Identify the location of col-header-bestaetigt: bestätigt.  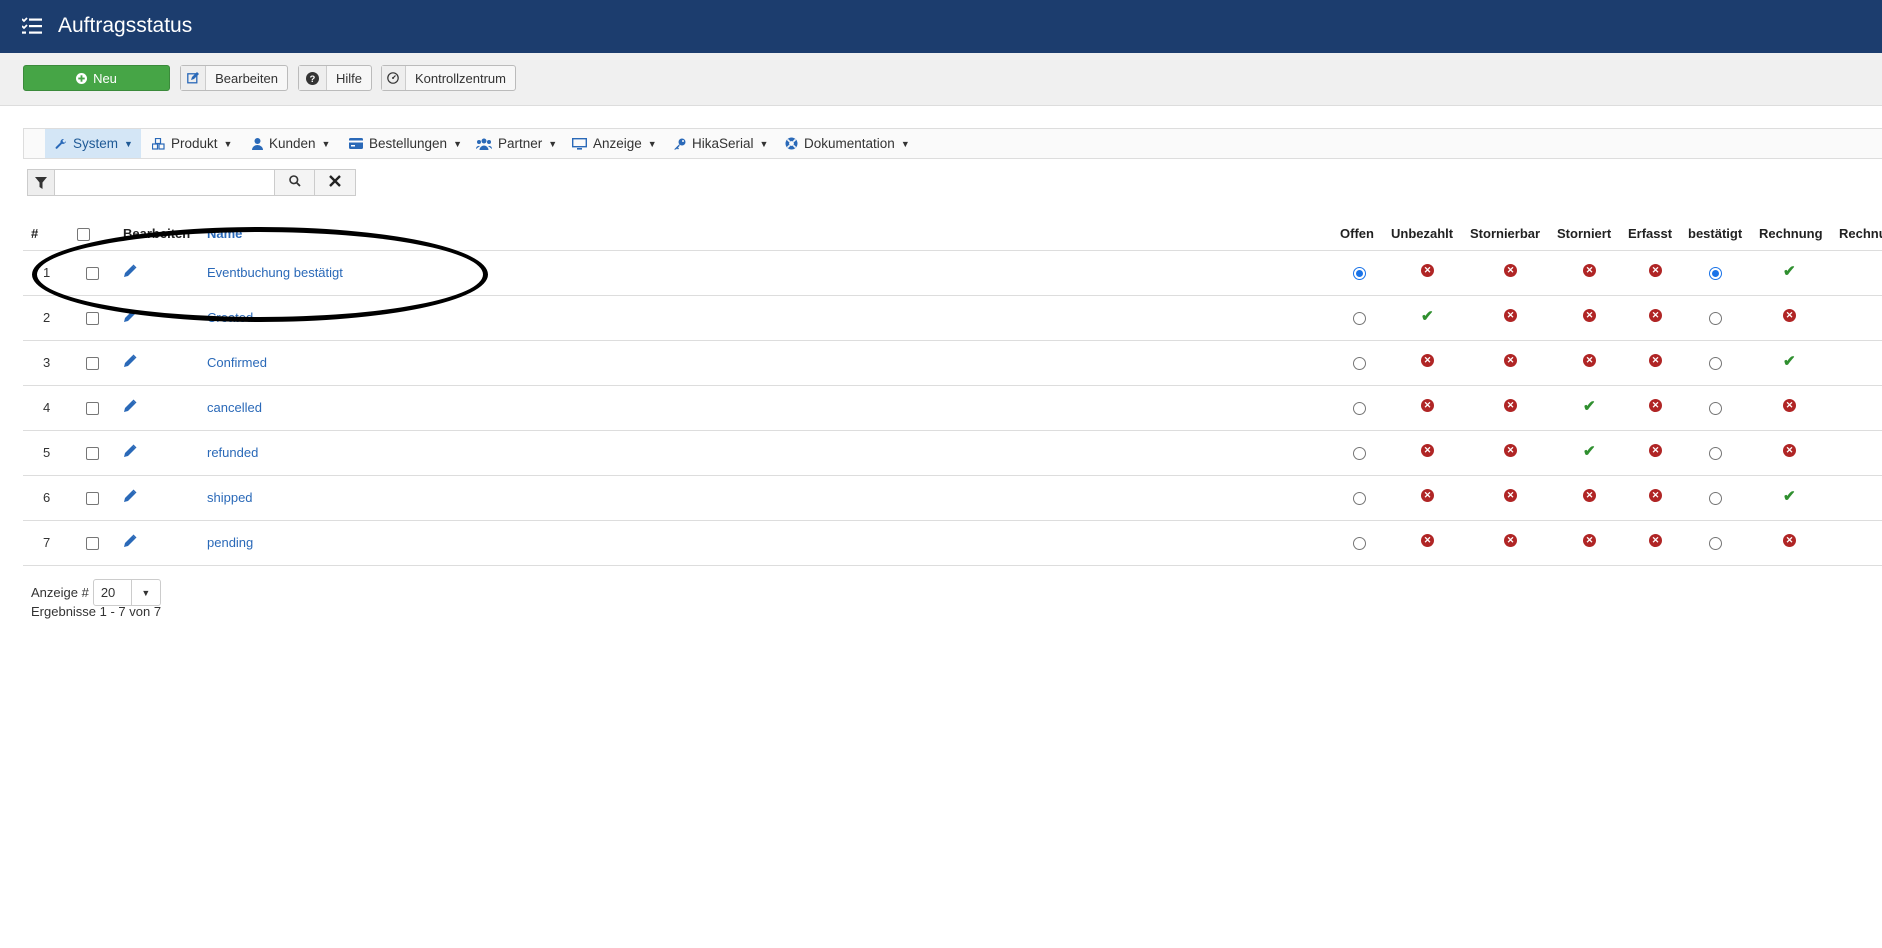
(1715, 233).